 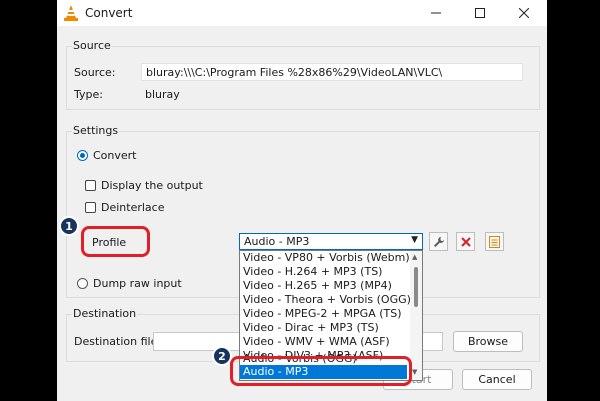 I want to click on profile-option: Video - Theora + Vorbis (OGG), so click(x=327, y=300).